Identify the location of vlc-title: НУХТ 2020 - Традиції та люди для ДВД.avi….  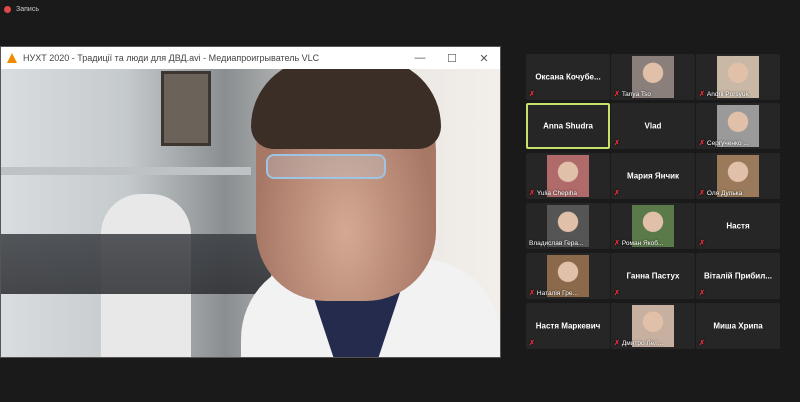
(171, 58).